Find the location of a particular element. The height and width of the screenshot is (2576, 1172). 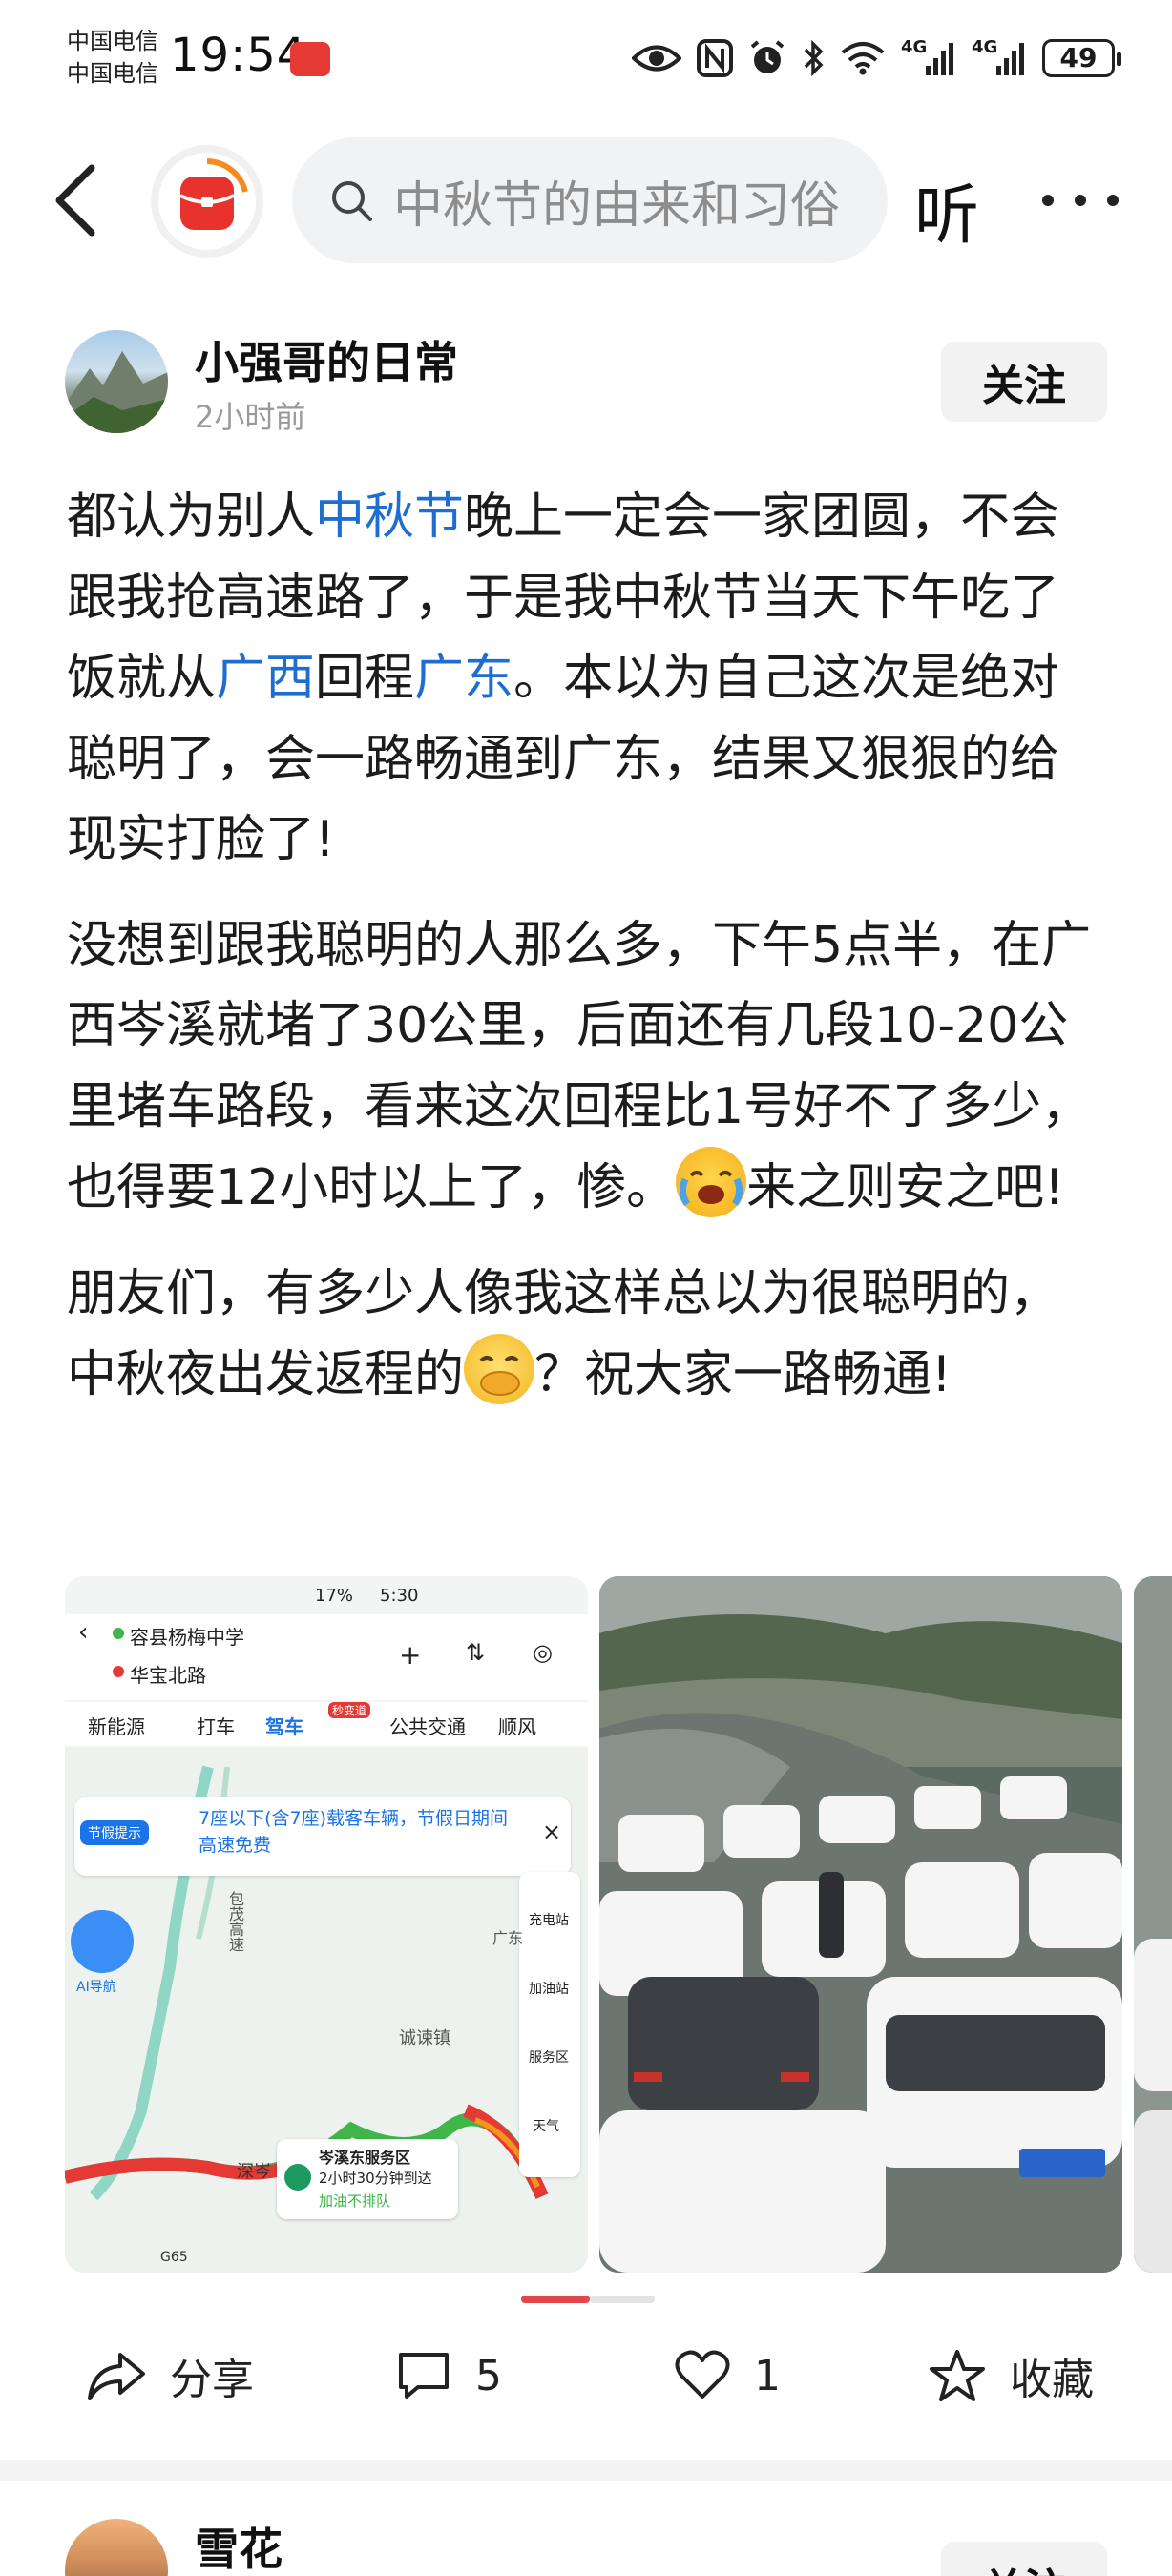

topic-link-guangdong: 广东 is located at coordinates (463, 678).